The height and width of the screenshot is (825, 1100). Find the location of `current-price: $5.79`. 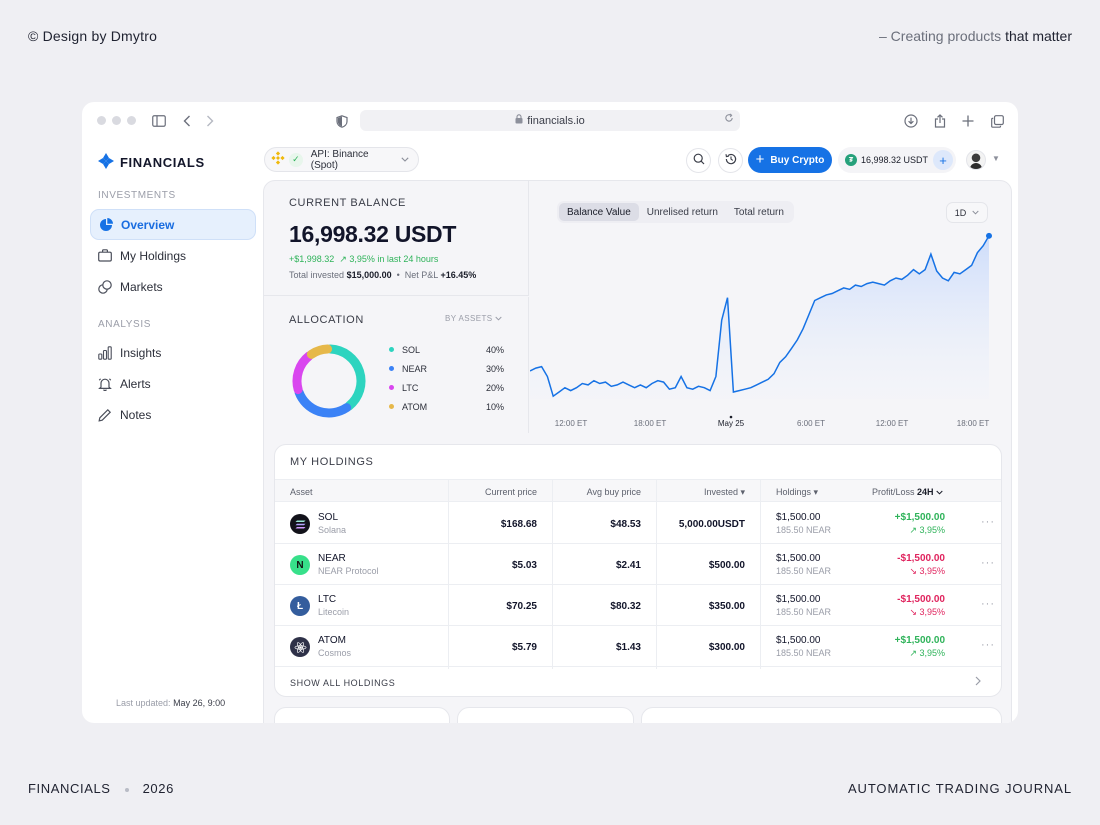

current-price: $5.79 is located at coordinates (524, 647).